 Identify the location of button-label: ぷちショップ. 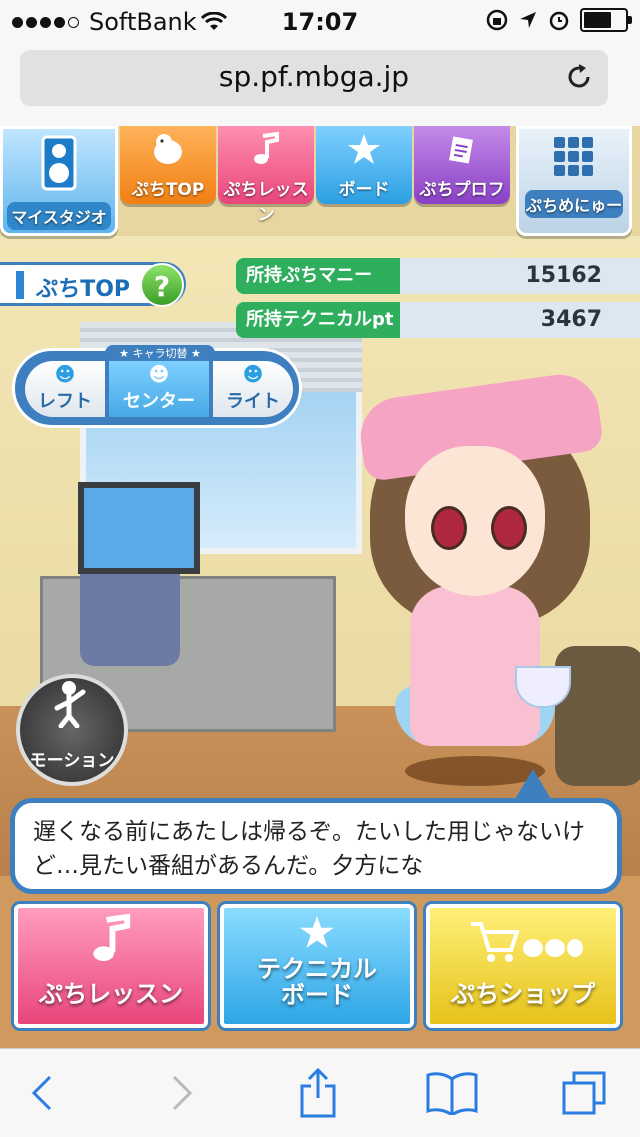
(523, 994).